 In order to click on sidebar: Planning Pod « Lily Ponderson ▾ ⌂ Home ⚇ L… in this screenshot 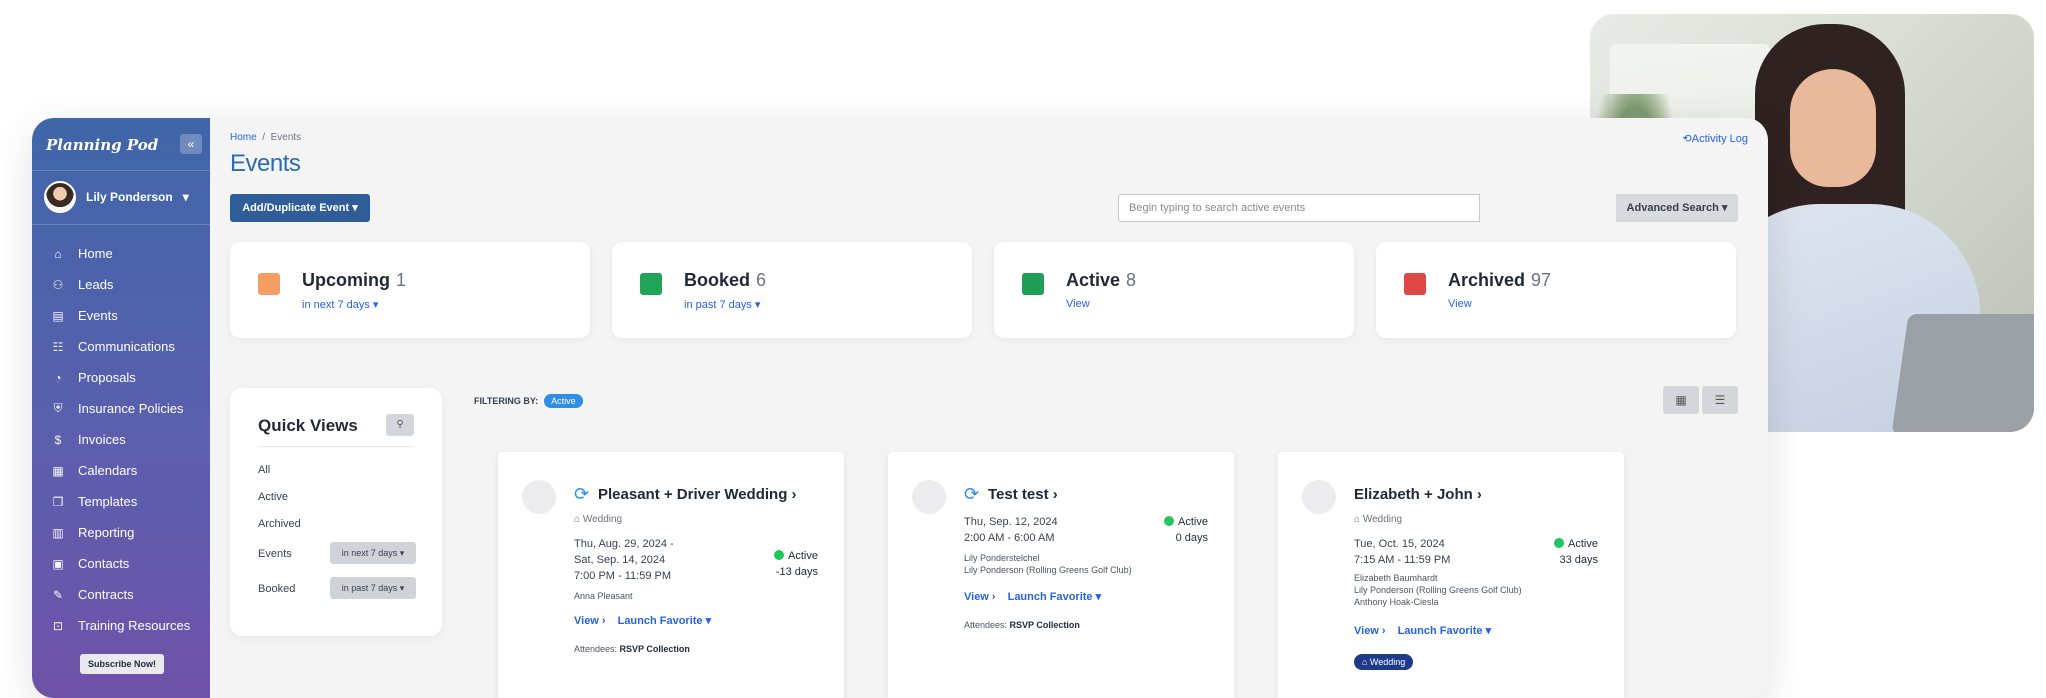, I will do `click(121, 408)`.